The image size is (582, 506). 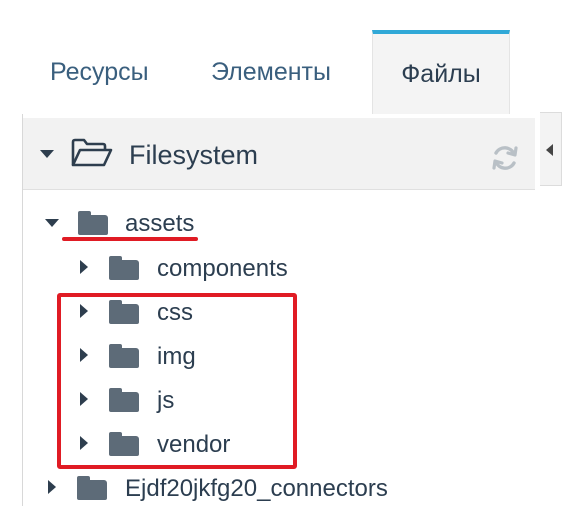 I want to click on tree-node-components: components, so click(x=196, y=268).